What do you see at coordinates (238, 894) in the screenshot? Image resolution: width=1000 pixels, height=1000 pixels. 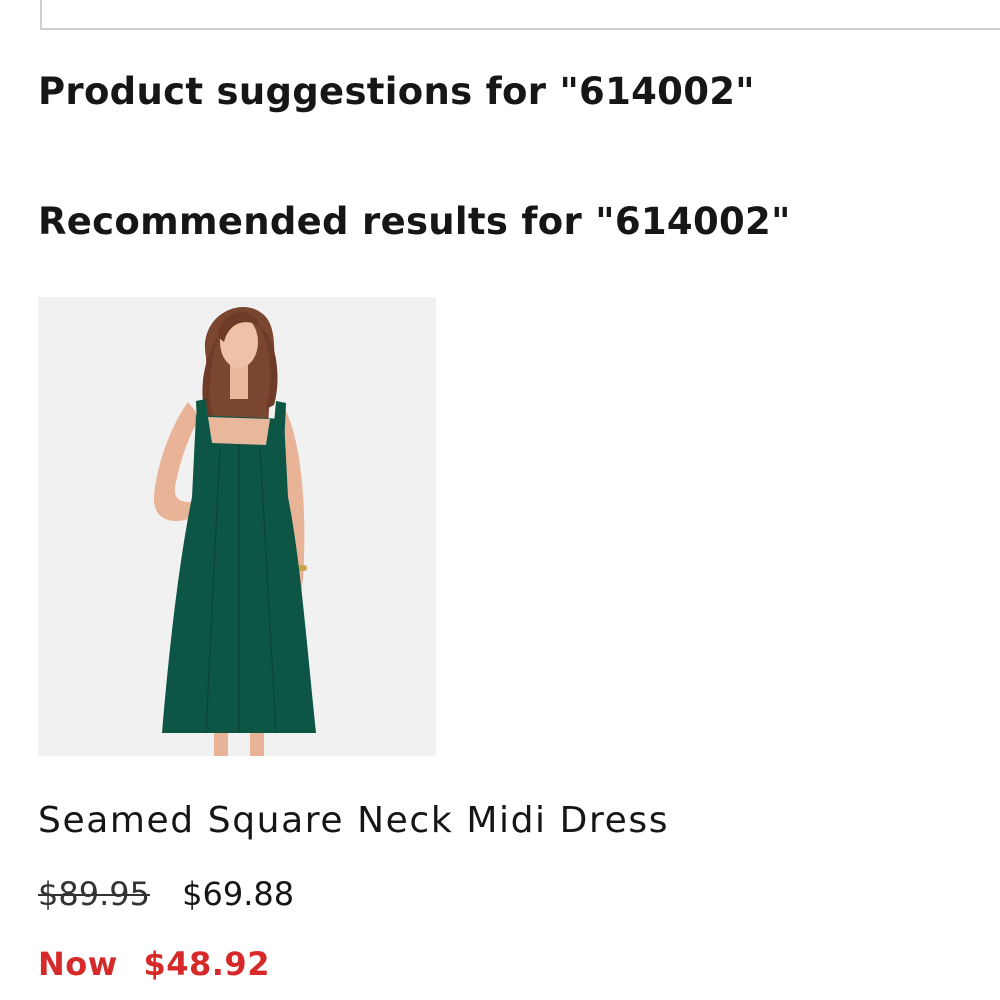 I see `sale-price: $69.88` at bounding box center [238, 894].